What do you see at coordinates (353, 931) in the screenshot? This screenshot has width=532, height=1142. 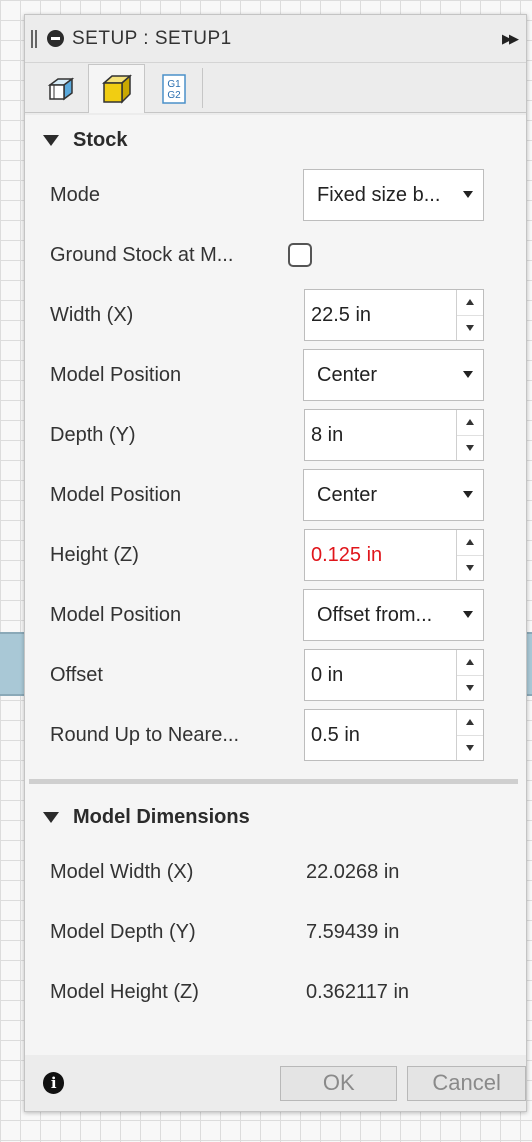 I see `model-depth-value: 7.59439 in` at bounding box center [353, 931].